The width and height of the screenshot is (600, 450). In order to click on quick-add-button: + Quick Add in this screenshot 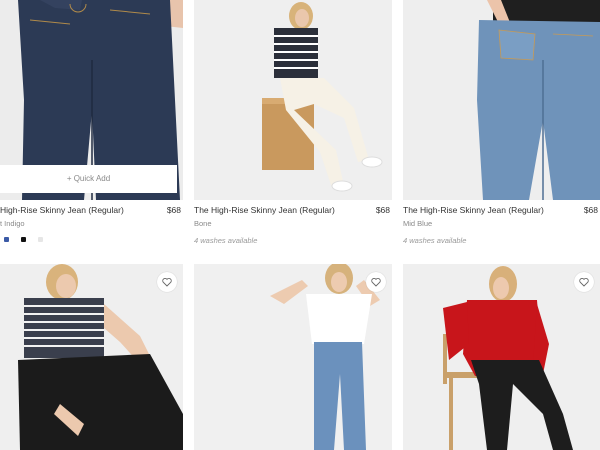, I will do `click(88, 179)`.